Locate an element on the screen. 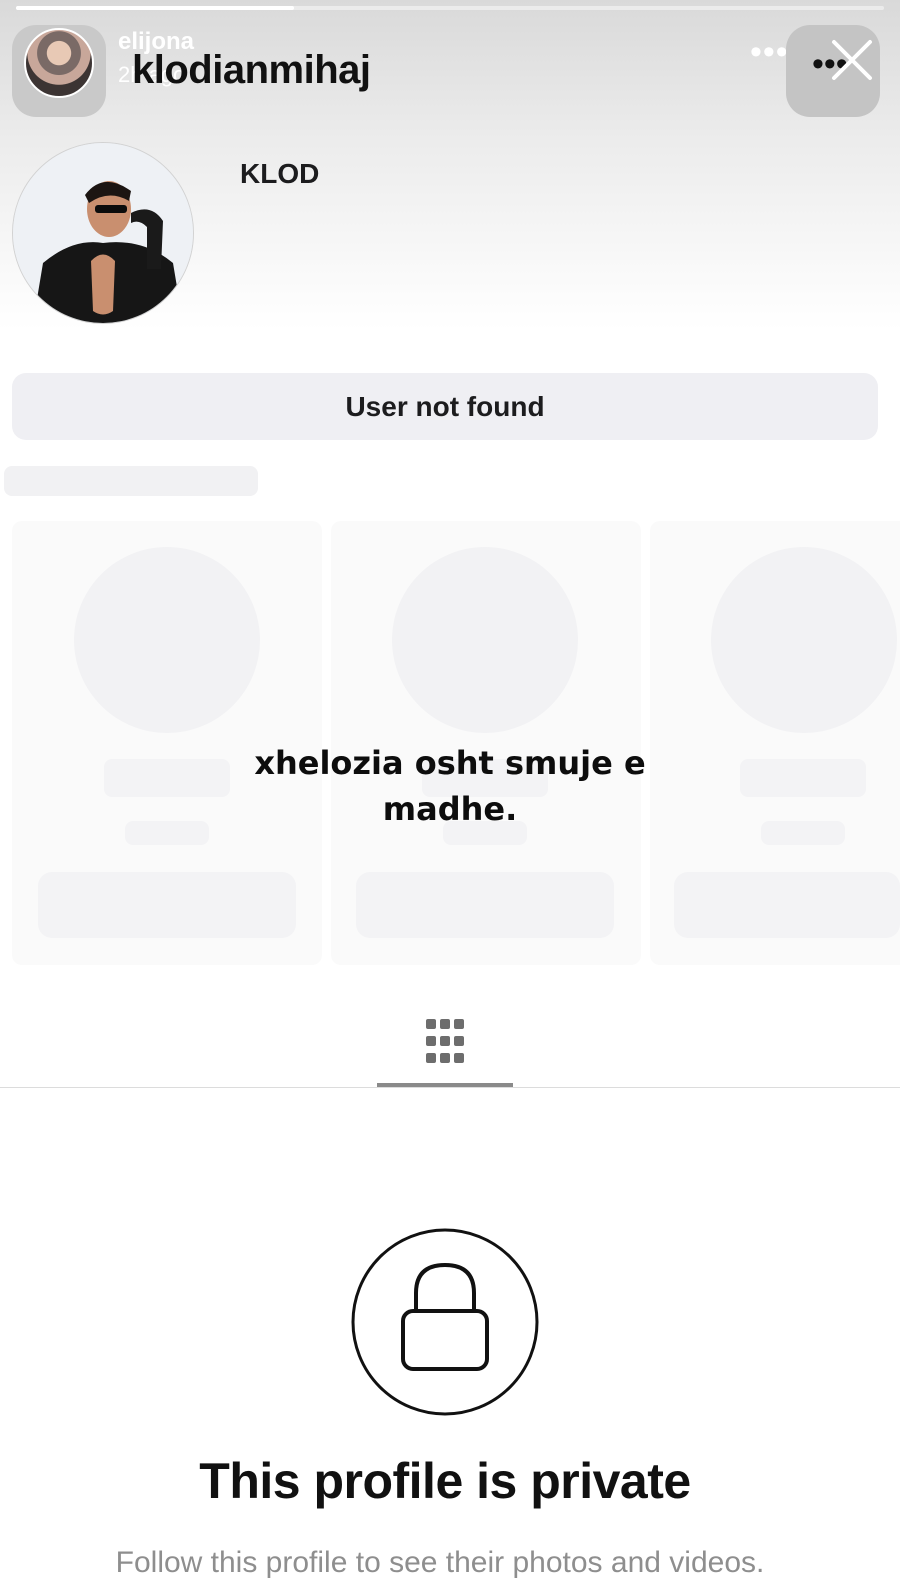 Image resolution: width=900 pixels, height=1578 pixels. lock-icon is located at coordinates (445, 1322).